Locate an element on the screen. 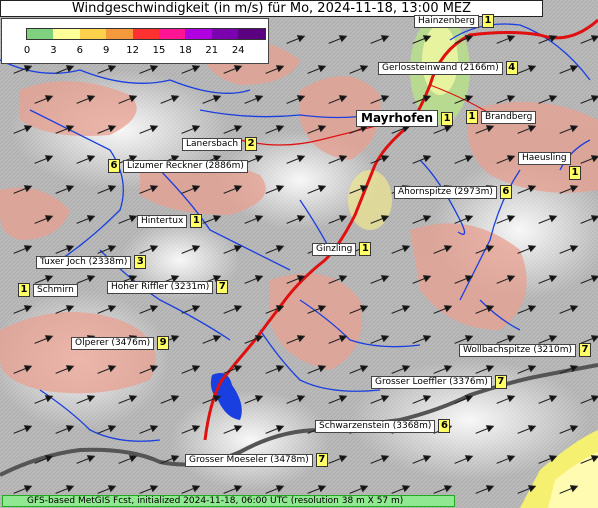  peak-name: Olperer (3476m) is located at coordinates (113, 343).